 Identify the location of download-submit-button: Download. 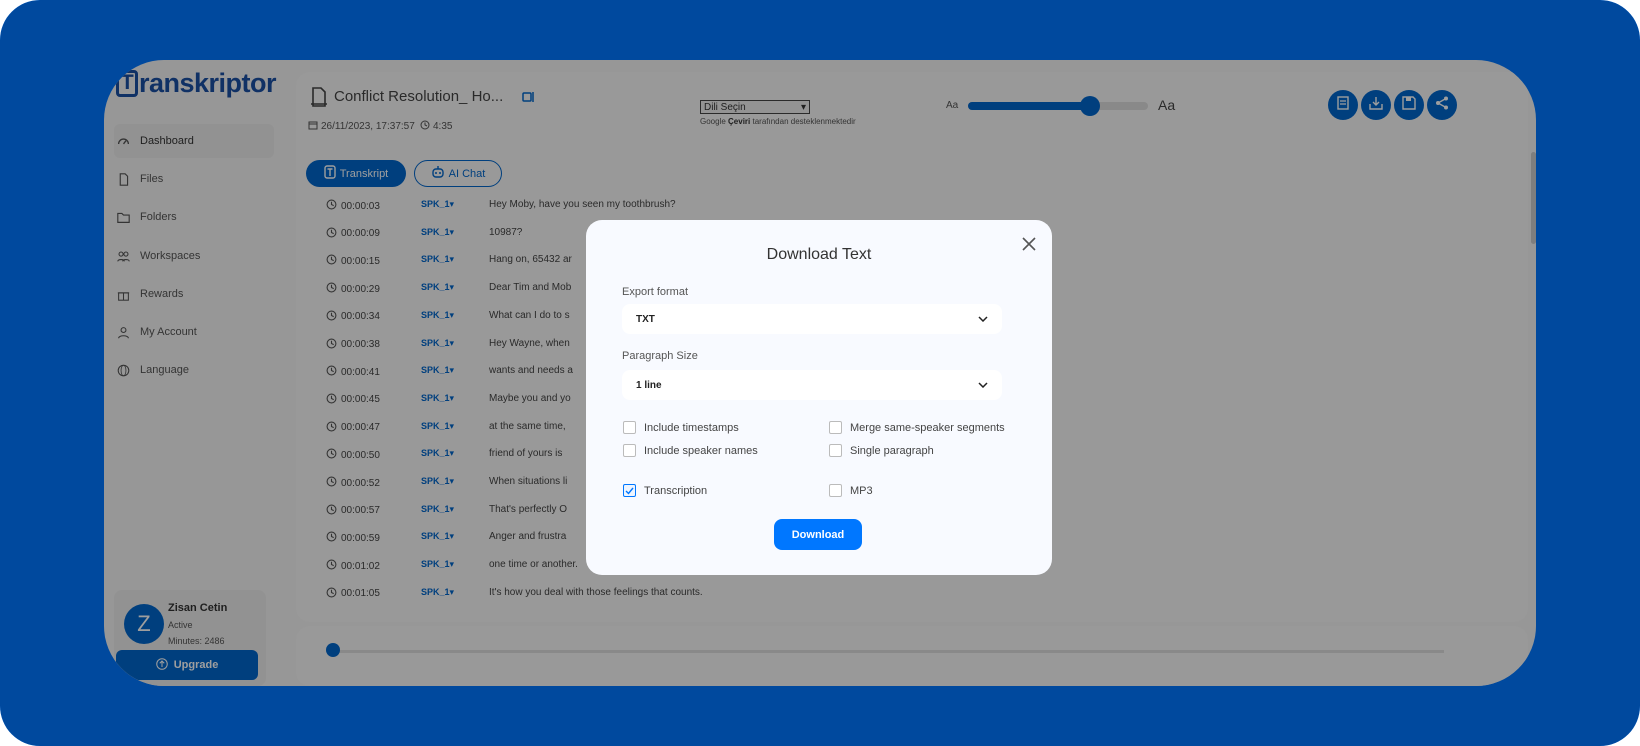
(818, 534).